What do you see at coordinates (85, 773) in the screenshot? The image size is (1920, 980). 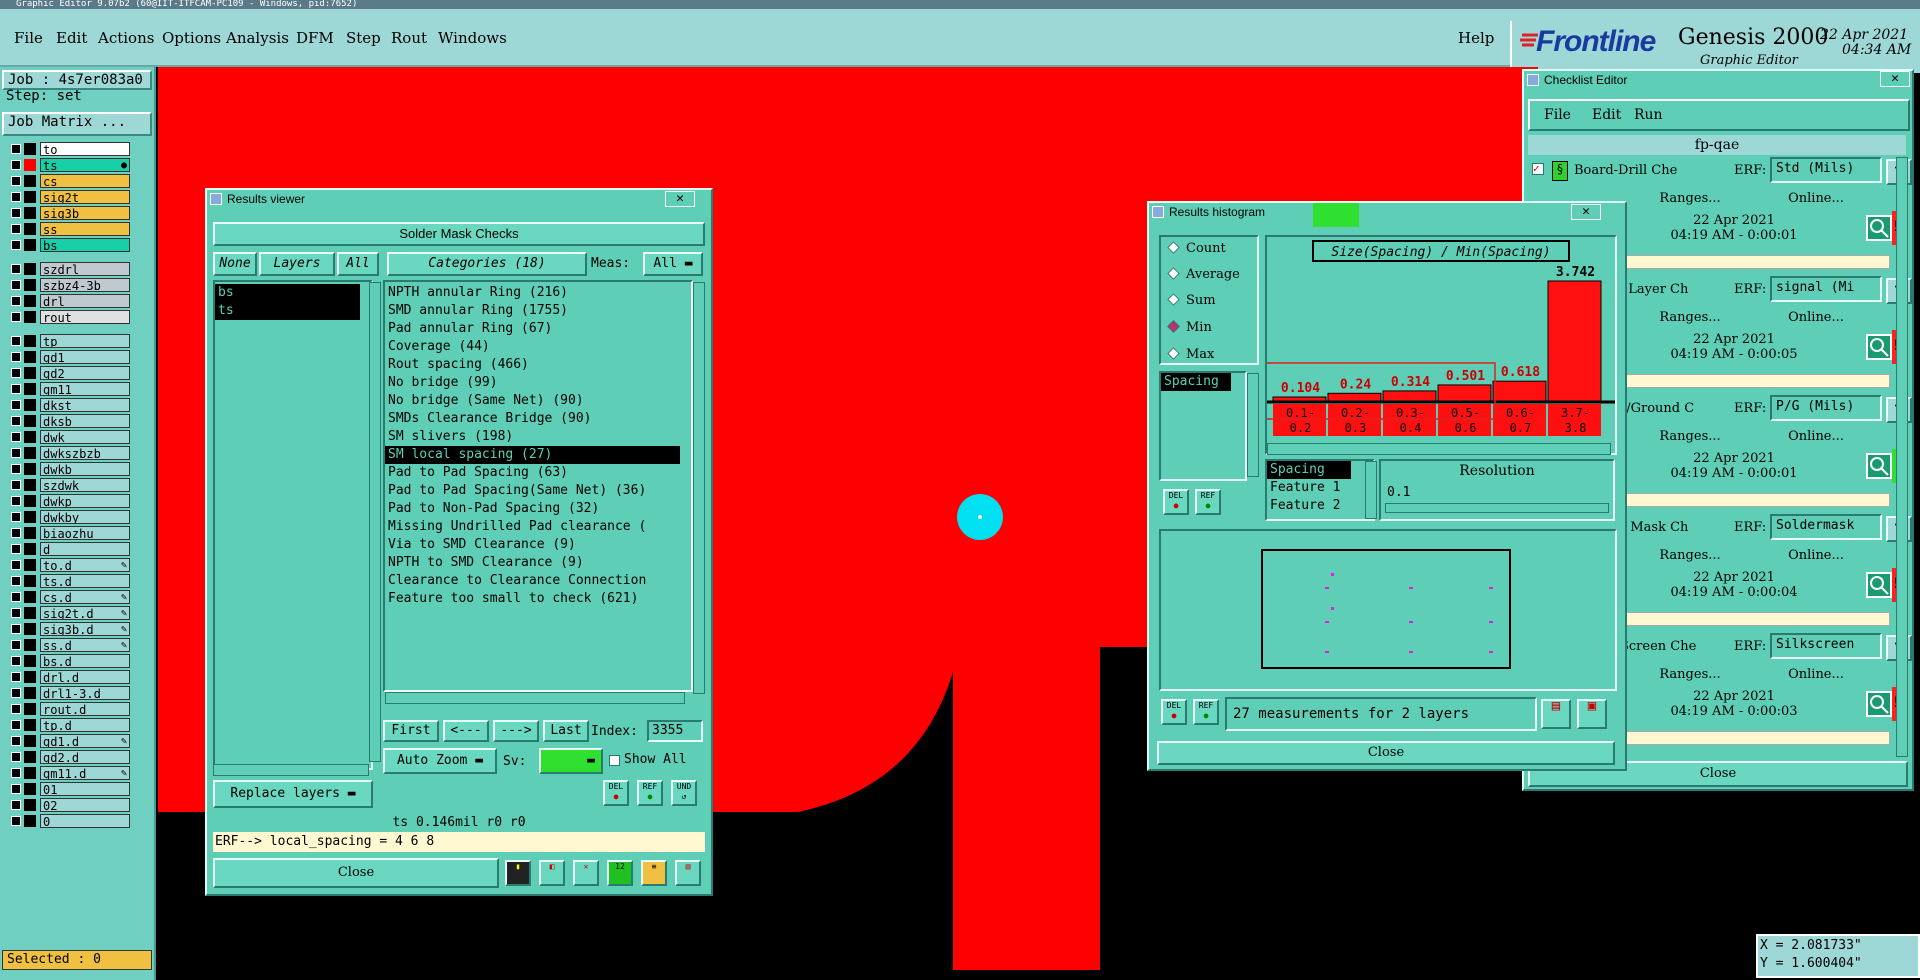 I see `layer-name: gm11.d ✎` at bounding box center [85, 773].